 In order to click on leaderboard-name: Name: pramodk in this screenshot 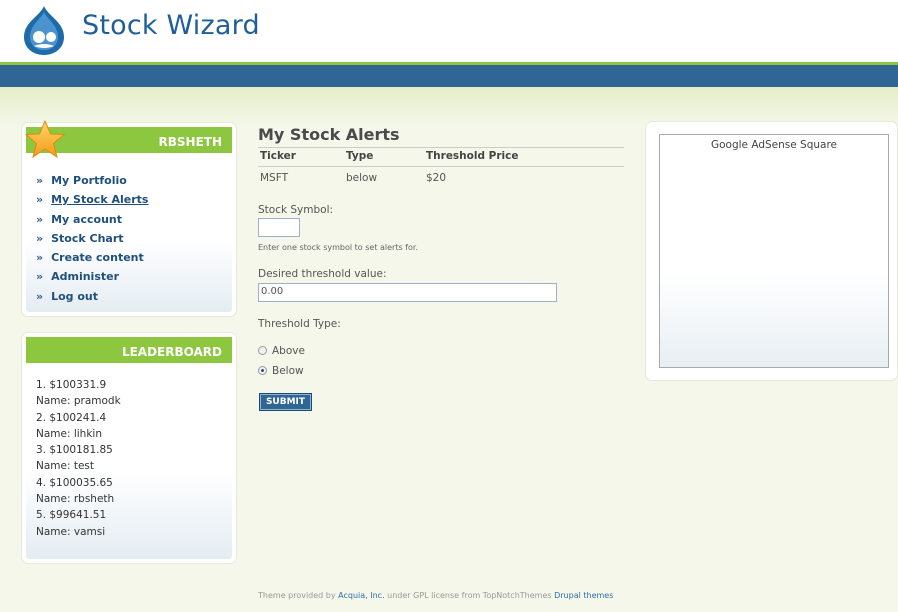, I will do `click(78, 401)`.